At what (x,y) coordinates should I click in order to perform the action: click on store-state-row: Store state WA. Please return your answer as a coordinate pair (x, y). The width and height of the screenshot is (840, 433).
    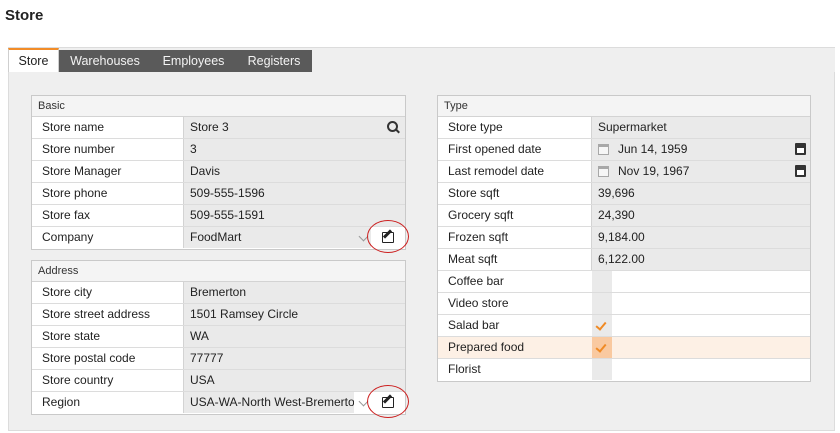
    Looking at the image, I should click on (218, 337).